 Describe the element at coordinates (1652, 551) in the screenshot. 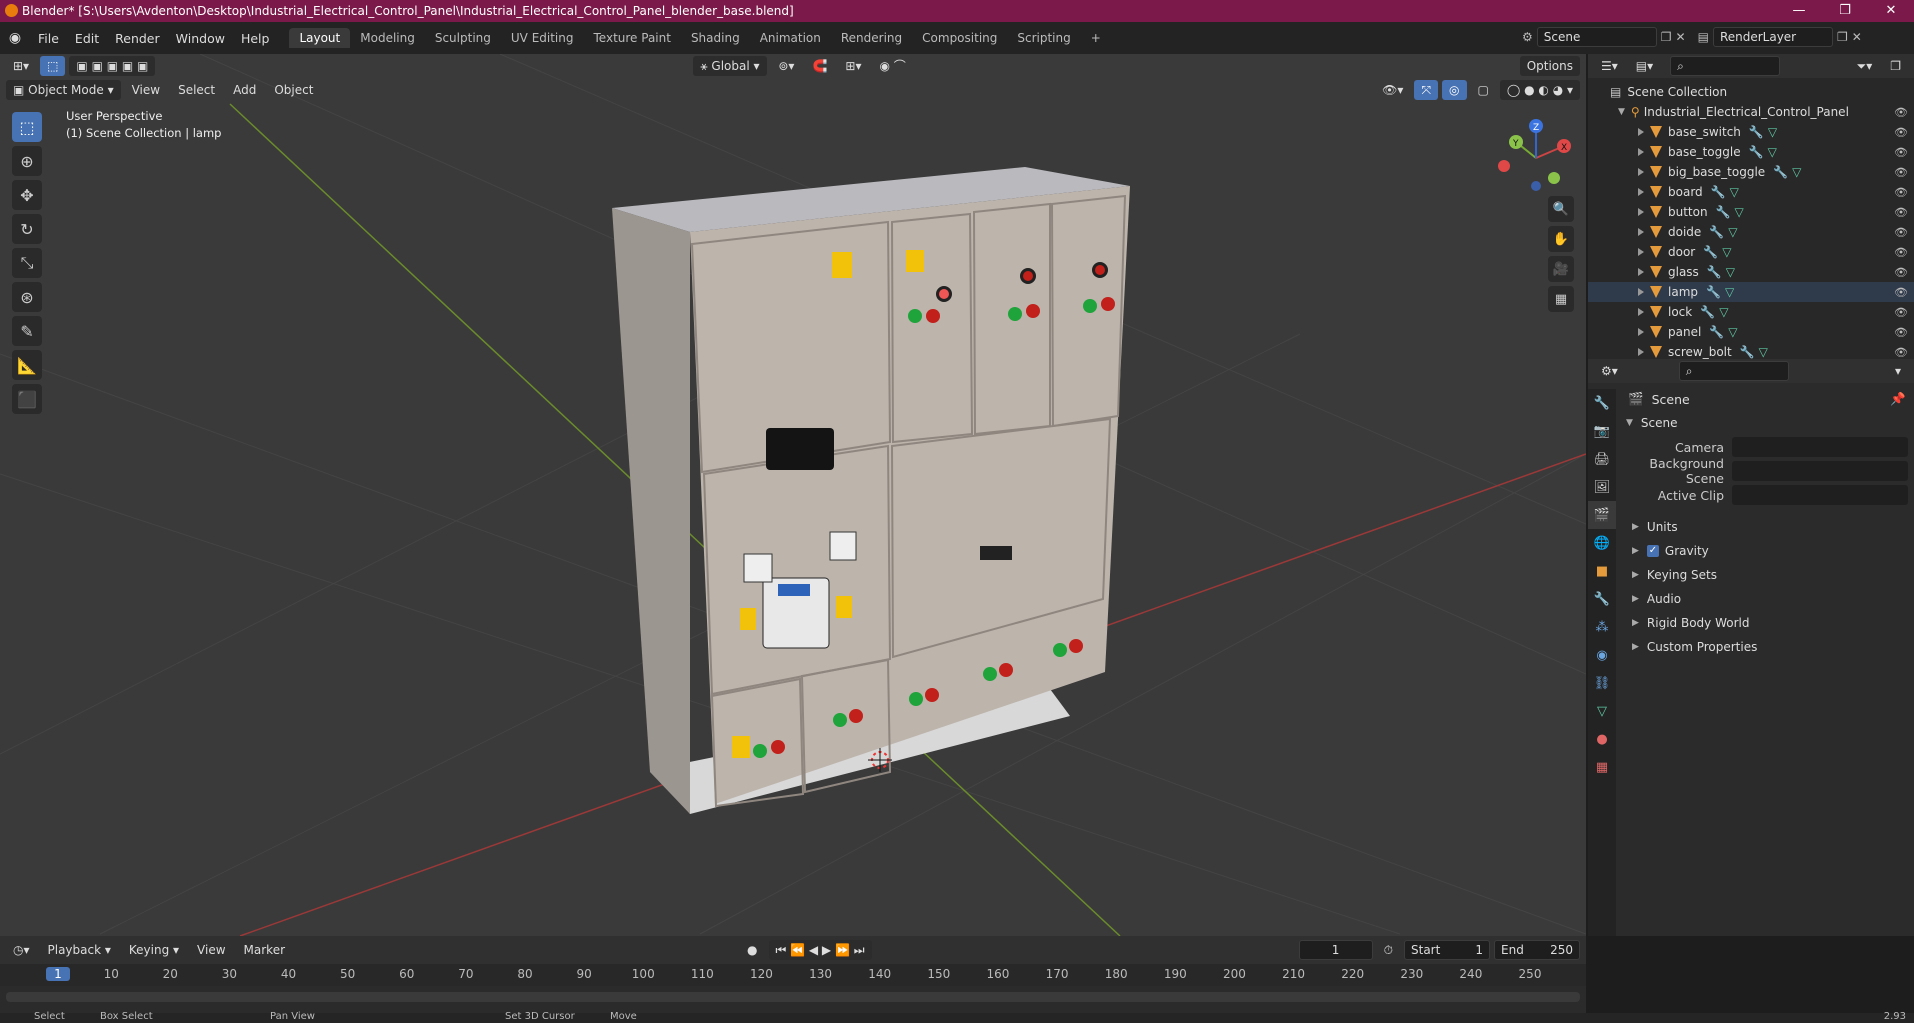

I see `gravity-checkbox: ✓` at that location.